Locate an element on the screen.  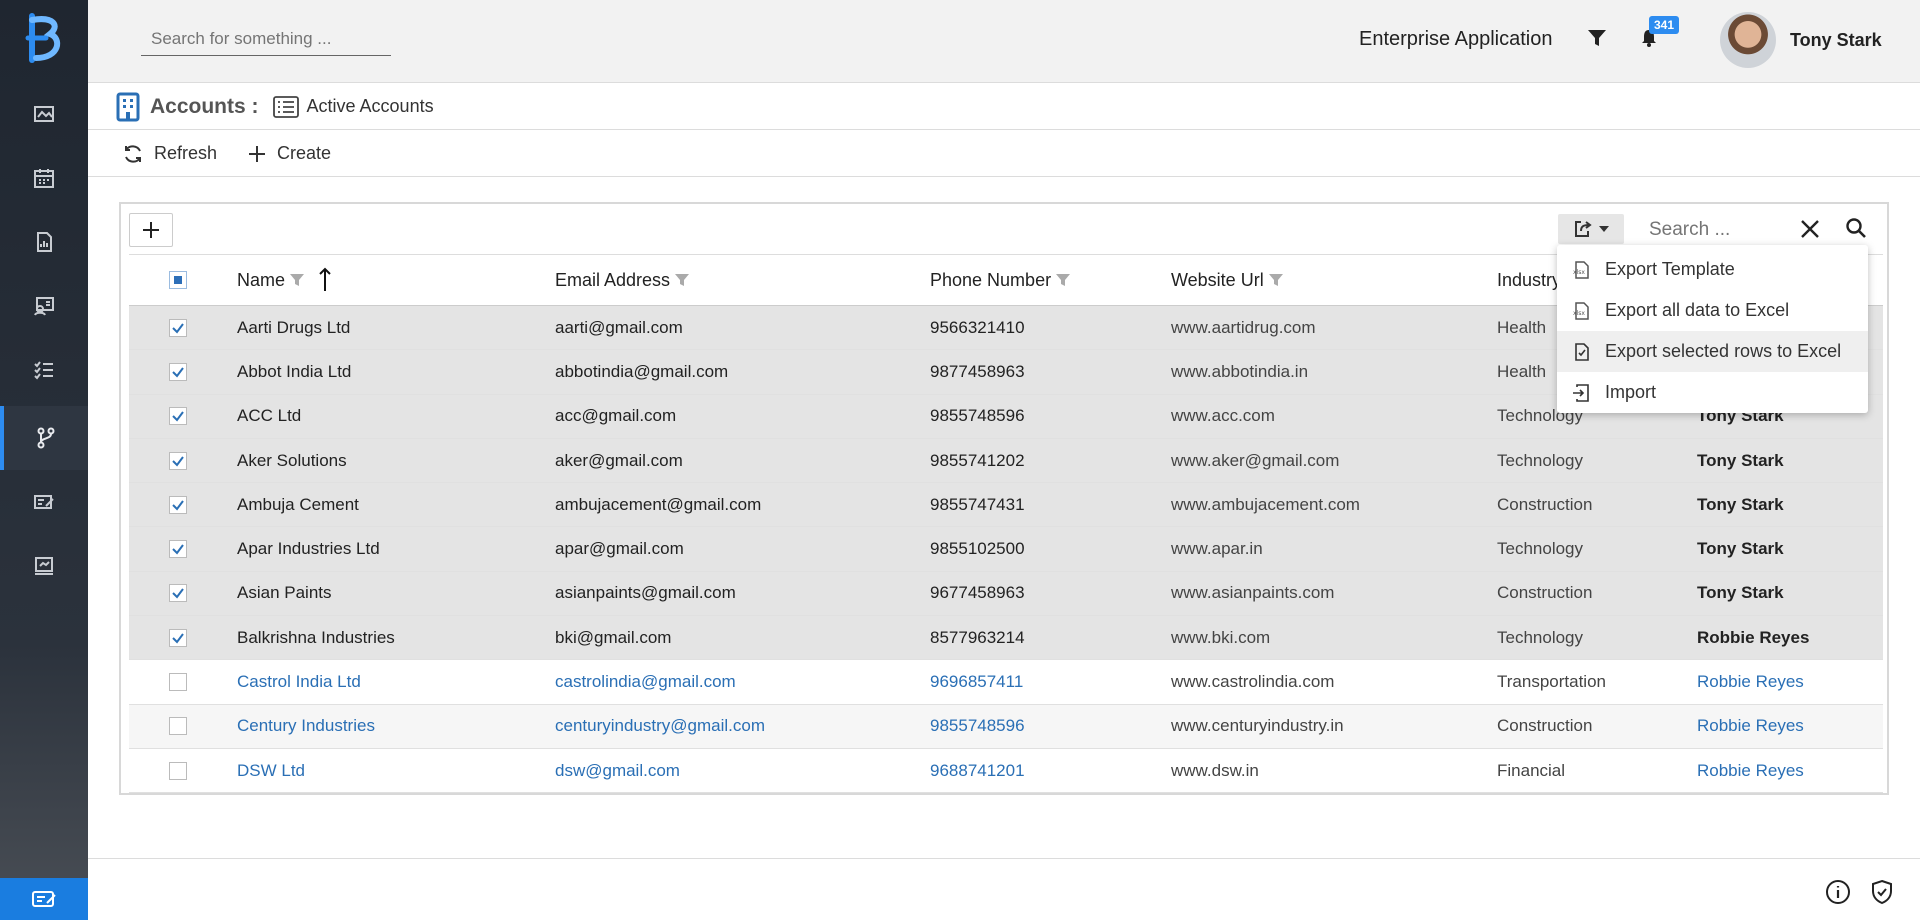
column-header-email: Email Address is located at coordinates (622, 280).